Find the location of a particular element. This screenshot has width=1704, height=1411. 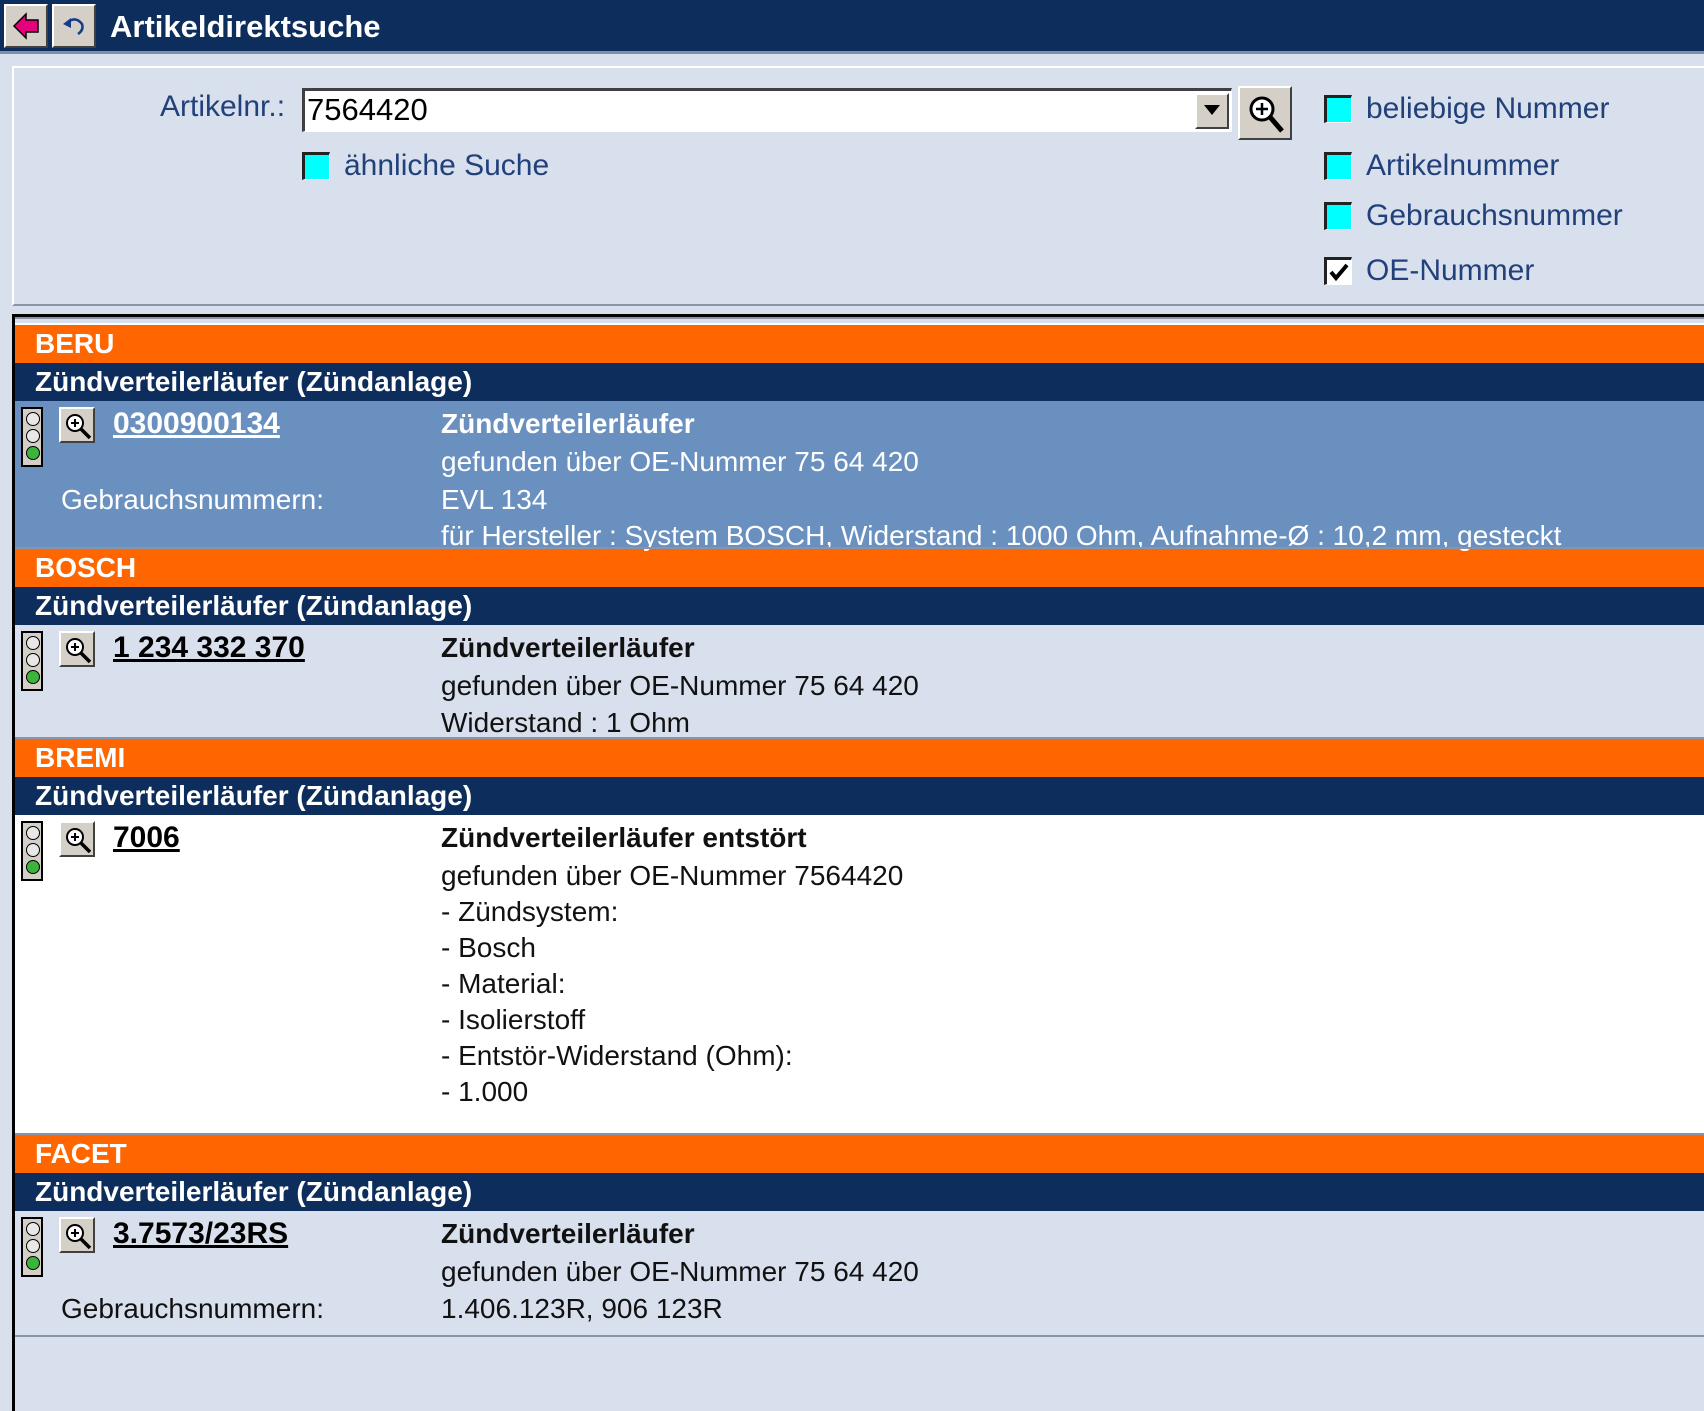

chevron-down-icon is located at coordinates (1212, 110).